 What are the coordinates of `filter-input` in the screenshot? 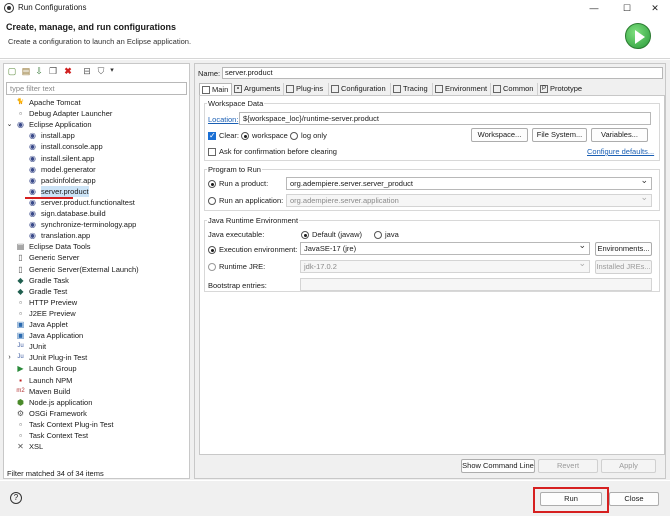 It's located at (96, 88).